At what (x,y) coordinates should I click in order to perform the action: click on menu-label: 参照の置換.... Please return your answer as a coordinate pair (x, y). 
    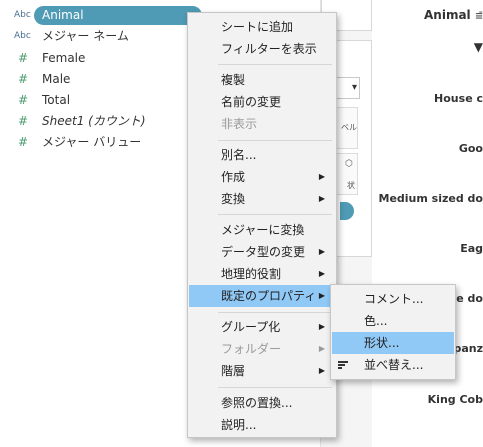
    Looking at the image, I should click on (257, 403).